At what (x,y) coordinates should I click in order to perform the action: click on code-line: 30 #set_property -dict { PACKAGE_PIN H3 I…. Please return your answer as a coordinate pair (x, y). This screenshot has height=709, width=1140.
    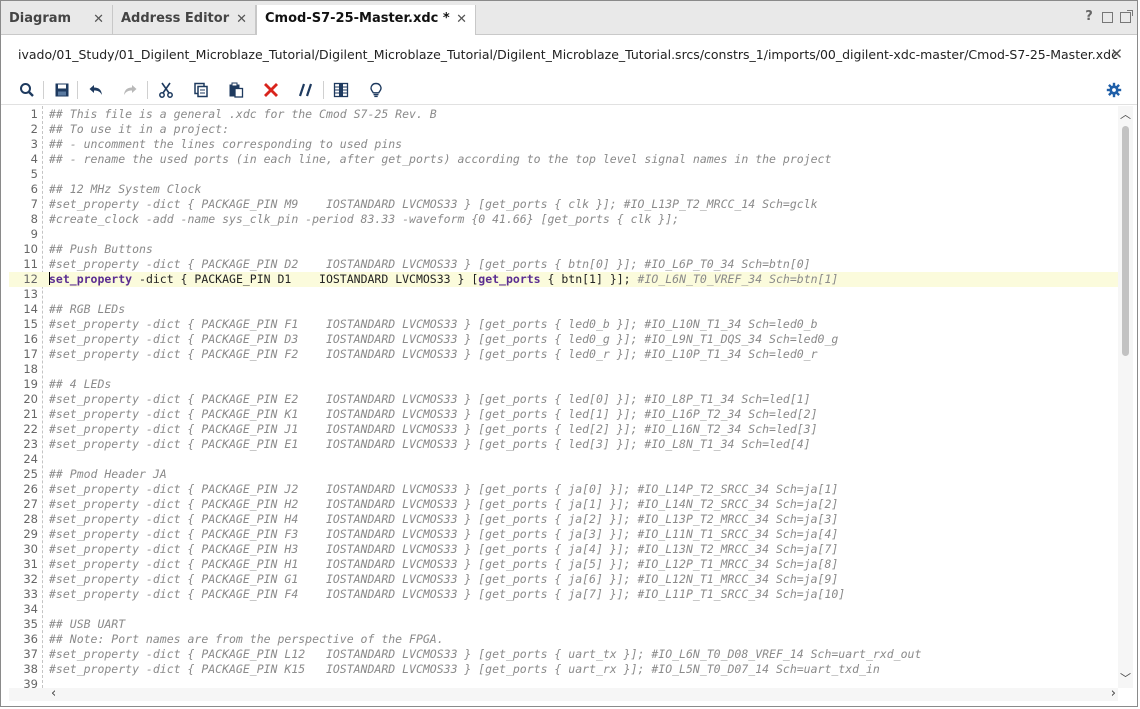
    Looking at the image, I should click on (563, 549).